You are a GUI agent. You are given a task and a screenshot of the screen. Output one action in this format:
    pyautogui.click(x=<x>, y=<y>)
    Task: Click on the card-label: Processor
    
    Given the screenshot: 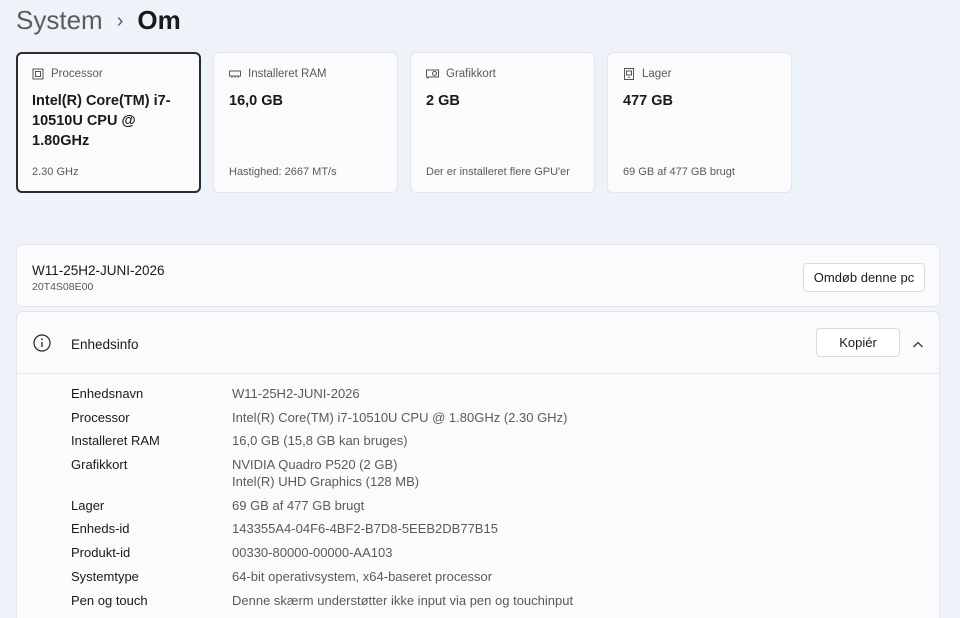 What is the action you would take?
    pyautogui.click(x=77, y=74)
    